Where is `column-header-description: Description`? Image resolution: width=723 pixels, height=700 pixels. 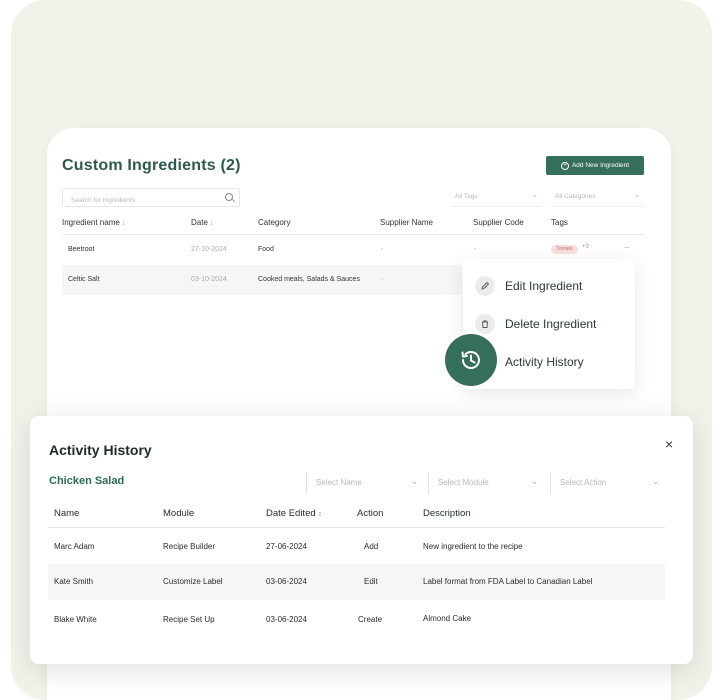 column-header-description: Description is located at coordinates (447, 513).